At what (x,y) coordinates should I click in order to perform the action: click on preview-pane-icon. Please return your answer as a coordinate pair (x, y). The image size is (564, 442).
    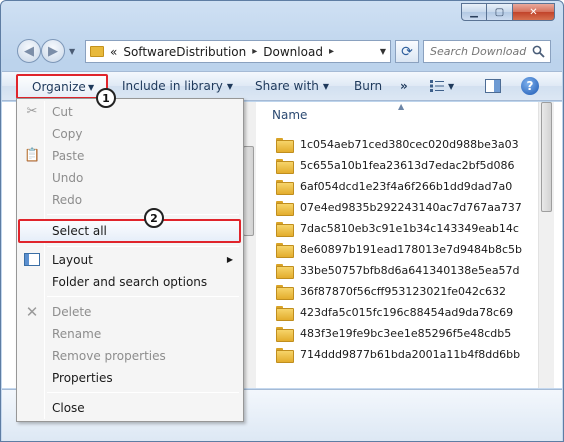
    Looking at the image, I should click on (493, 86).